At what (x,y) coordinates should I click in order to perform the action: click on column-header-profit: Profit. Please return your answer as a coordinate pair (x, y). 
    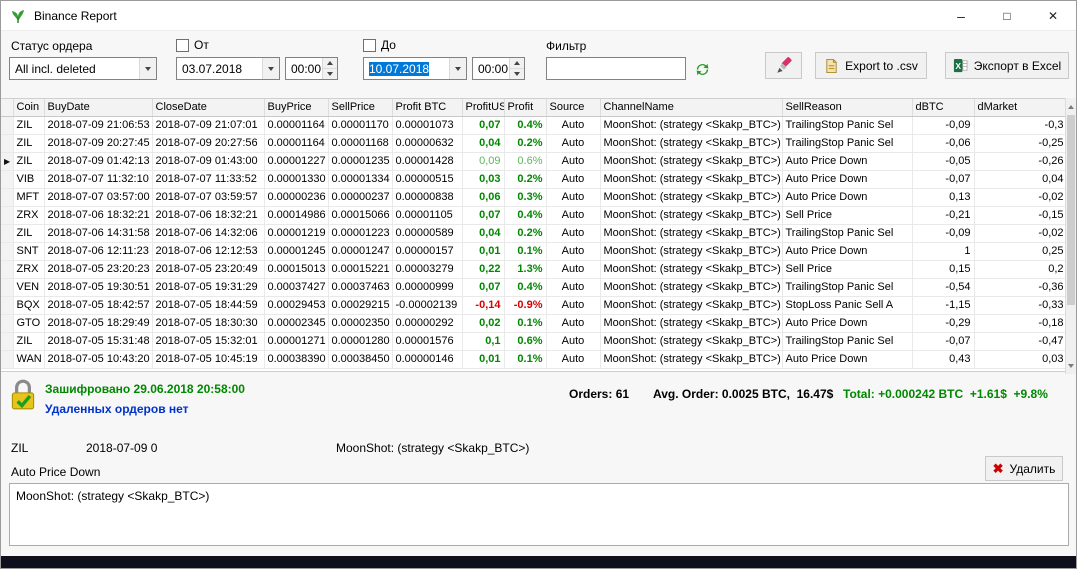
    Looking at the image, I should click on (525, 108).